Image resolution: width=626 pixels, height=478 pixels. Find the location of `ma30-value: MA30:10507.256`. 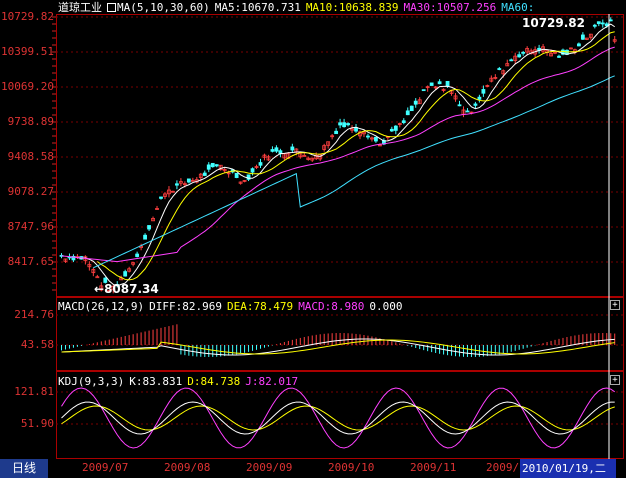

ma30-value: MA30:10507.256 is located at coordinates (450, 7).